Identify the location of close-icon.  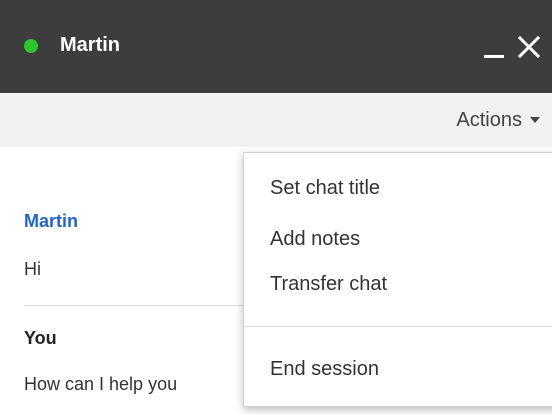
(529, 47).